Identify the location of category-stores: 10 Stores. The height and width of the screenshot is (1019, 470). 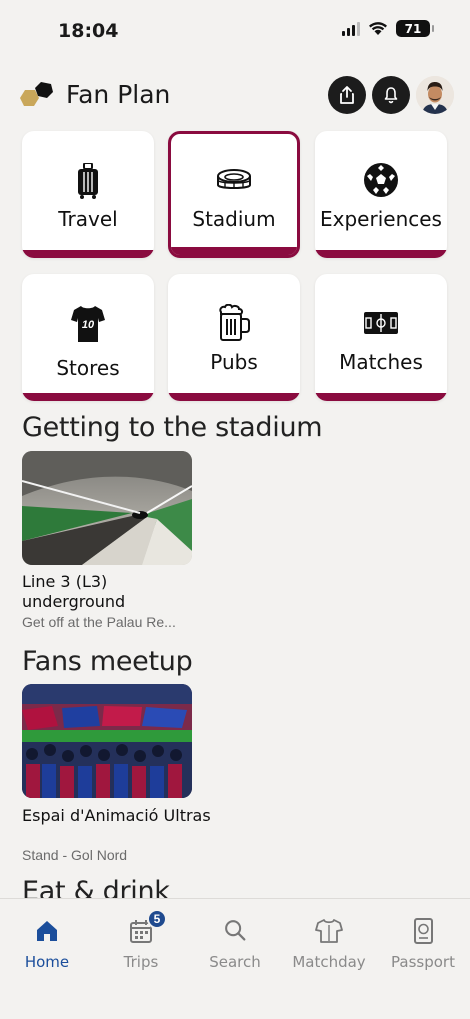
(88, 337).